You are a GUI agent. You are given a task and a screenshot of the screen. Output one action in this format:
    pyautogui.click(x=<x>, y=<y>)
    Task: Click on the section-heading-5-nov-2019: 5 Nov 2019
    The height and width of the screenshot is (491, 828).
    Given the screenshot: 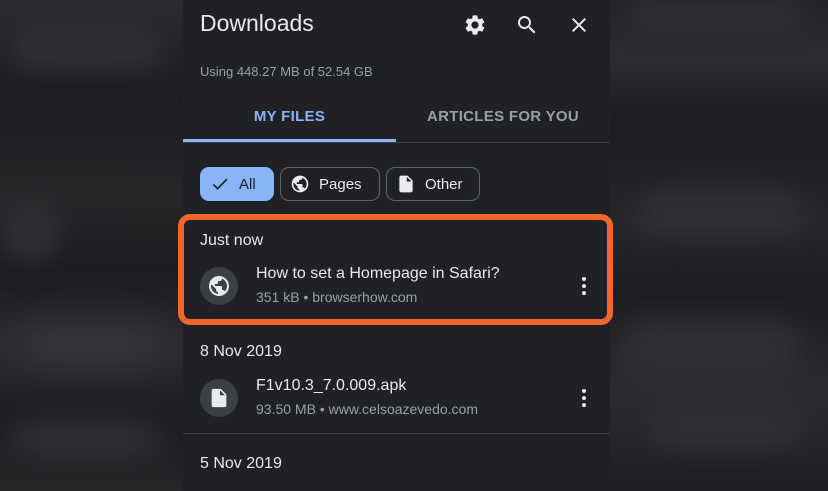 What is the action you would take?
    pyautogui.click(x=241, y=463)
    